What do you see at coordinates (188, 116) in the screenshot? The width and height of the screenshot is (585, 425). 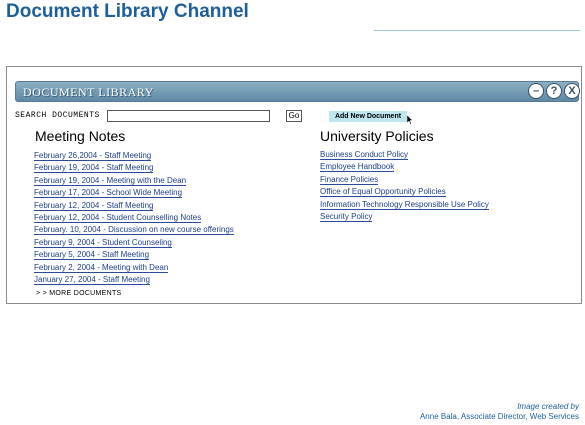 I see `search-input` at bounding box center [188, 116].